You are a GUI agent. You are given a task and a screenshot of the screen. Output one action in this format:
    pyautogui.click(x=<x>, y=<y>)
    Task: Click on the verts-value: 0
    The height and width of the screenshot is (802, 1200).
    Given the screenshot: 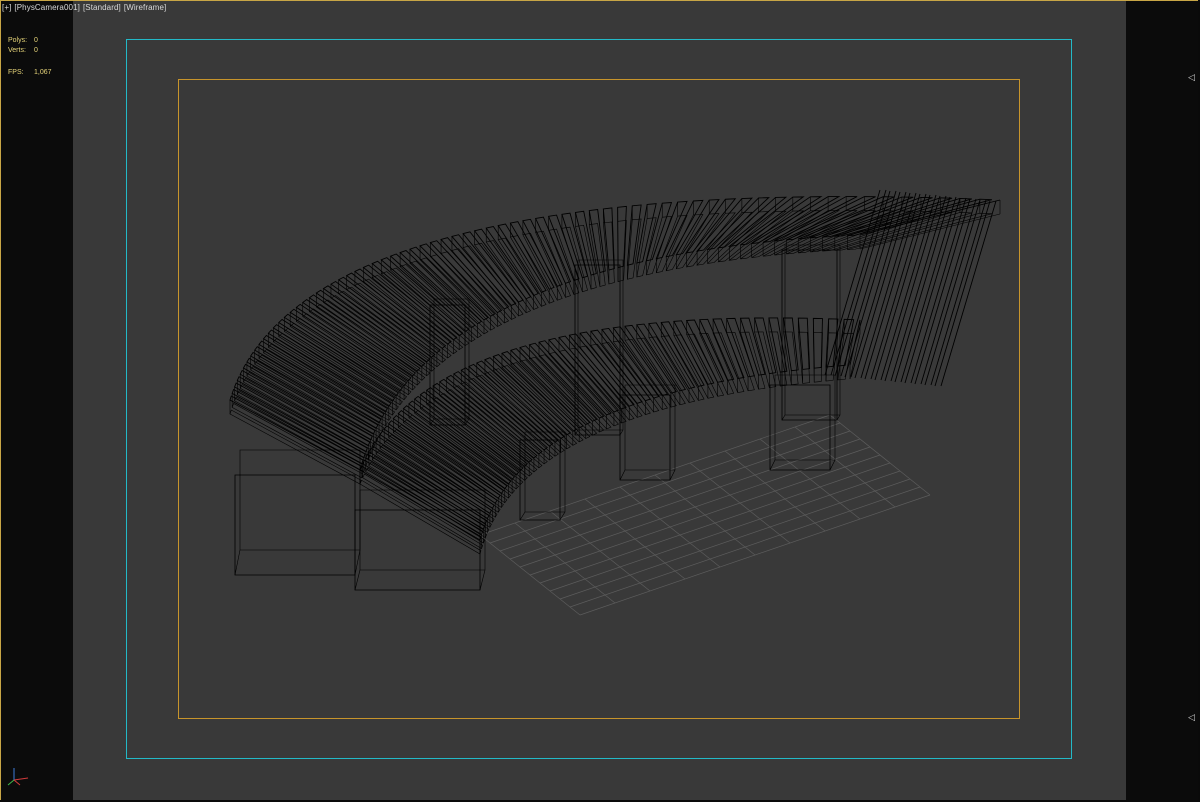 What is the action you would take?
    pyautogui.click(x=36, y=50)
    